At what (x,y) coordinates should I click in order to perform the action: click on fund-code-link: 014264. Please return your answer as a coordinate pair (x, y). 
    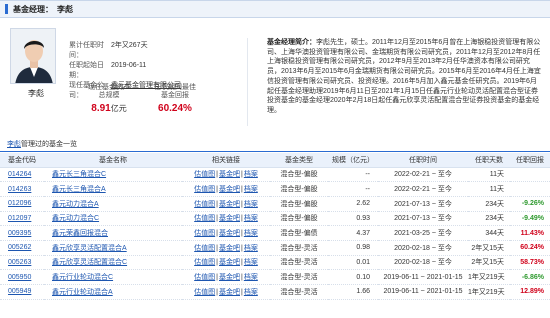
    Looking at the image, I should click on (19, 174).